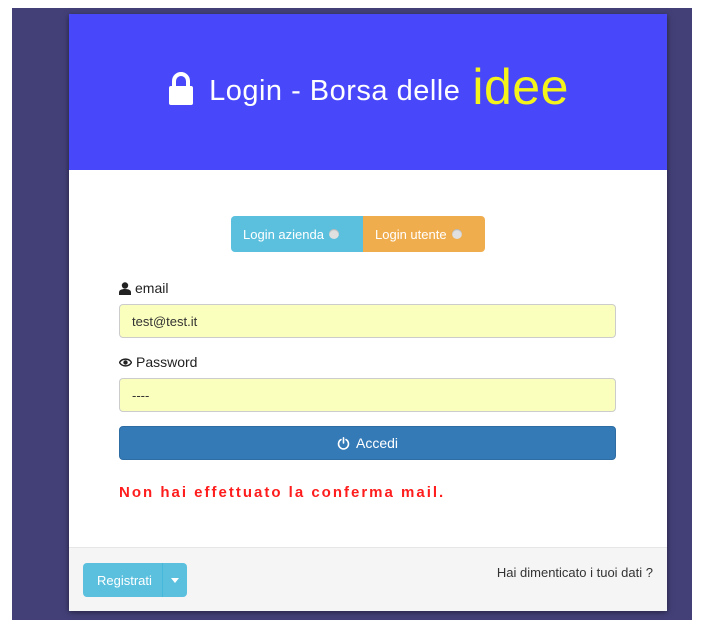  Describe the element at coordinates (152, 288) in the screenshot. I see `email-label-text: email` at that location.